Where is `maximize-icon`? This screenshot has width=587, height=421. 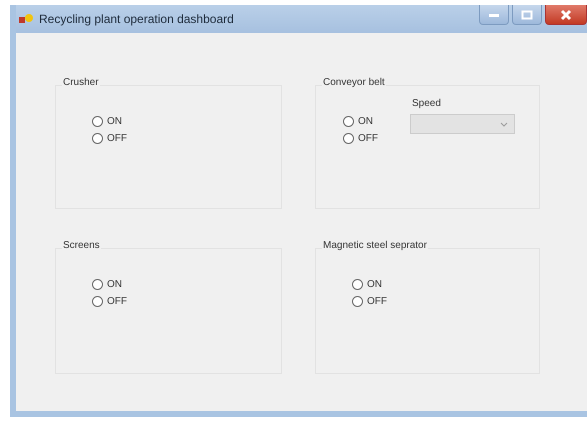
maximize-icon is located at coordinates (527, 15).